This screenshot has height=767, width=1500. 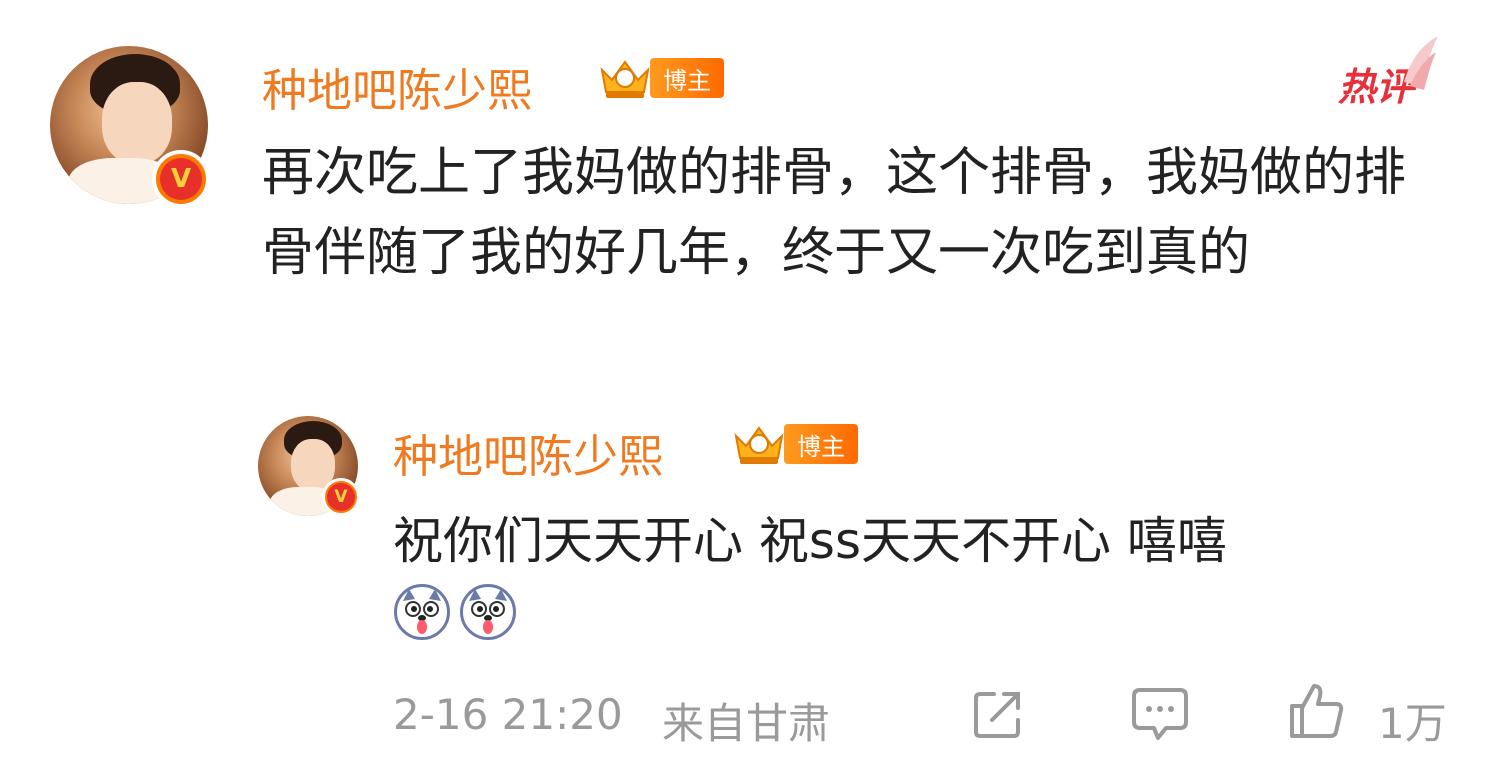 I want to click on comment-timestamp: 2-16 21:20, so click(x=508, y=714).